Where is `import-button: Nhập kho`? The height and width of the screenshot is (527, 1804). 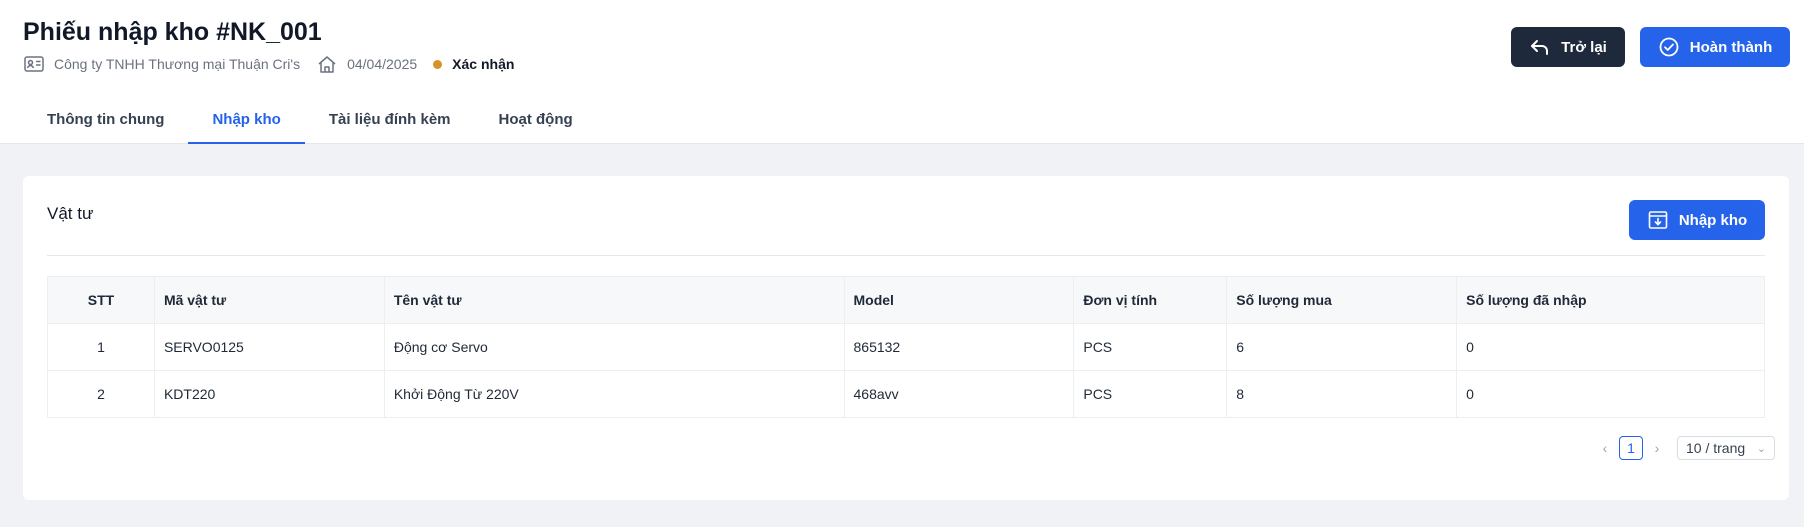 import-button: Nhập kho is located at coordinates (1697, 220).